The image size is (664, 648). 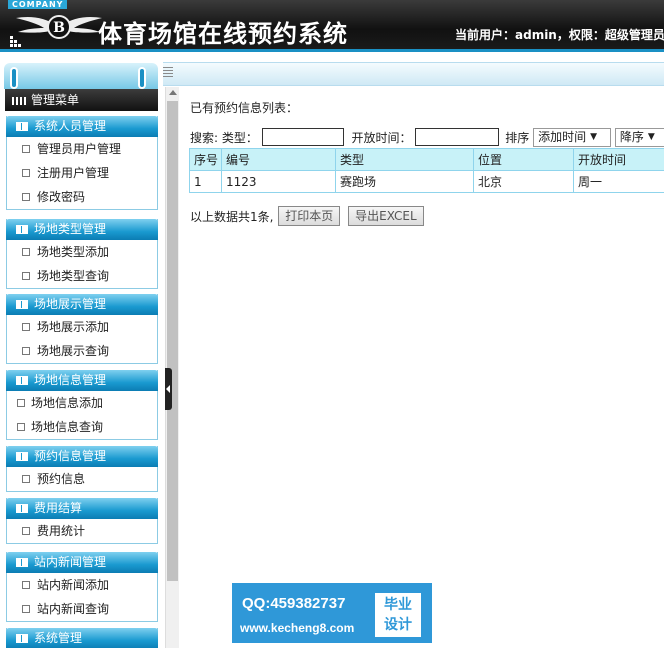 I want to click on logo-letter: B, so click(x=59, y=28).